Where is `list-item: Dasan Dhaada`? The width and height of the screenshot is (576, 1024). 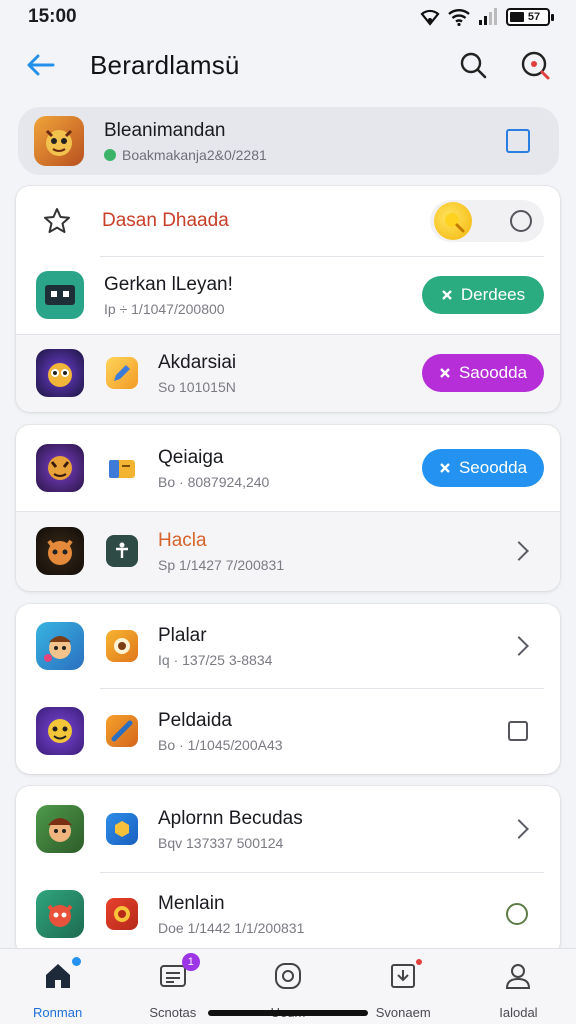
list-item: Dasan Dhaada is located at coordinates (288, 221).